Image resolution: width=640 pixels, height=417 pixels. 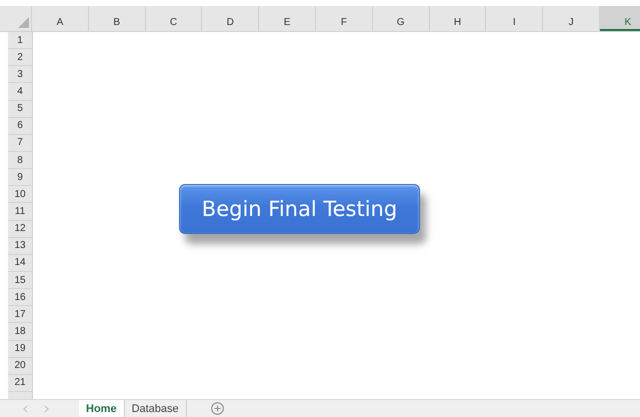 I want to click on column-header: I, so click(x=515, y=18).